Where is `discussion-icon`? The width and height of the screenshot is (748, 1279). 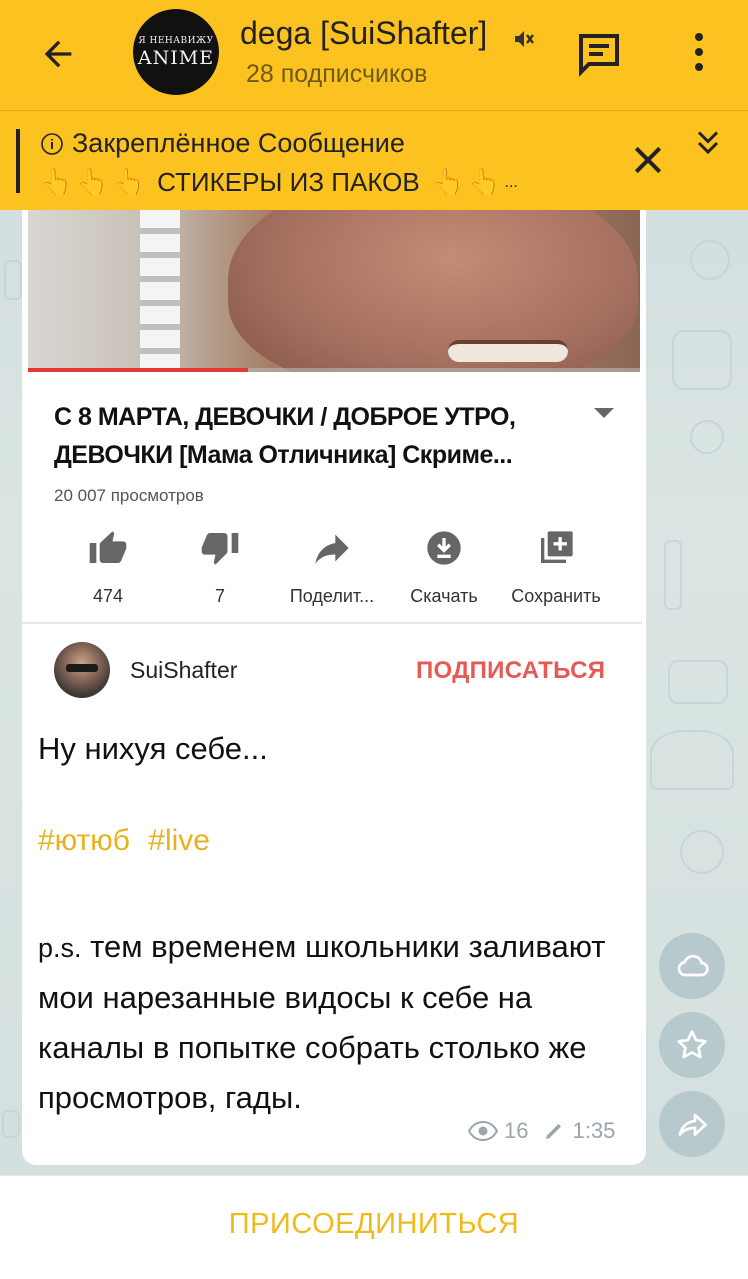
discussion-icon is located at coordinates (599, 54).